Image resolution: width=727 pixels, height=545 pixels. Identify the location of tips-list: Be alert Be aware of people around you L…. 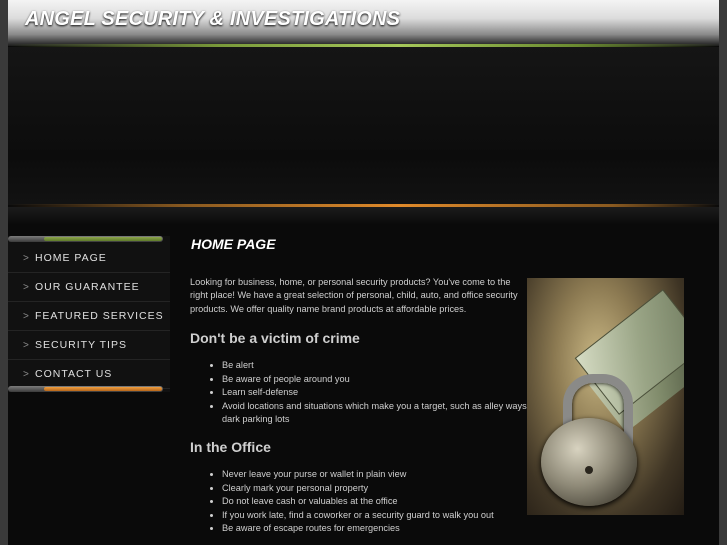
(373, 393).